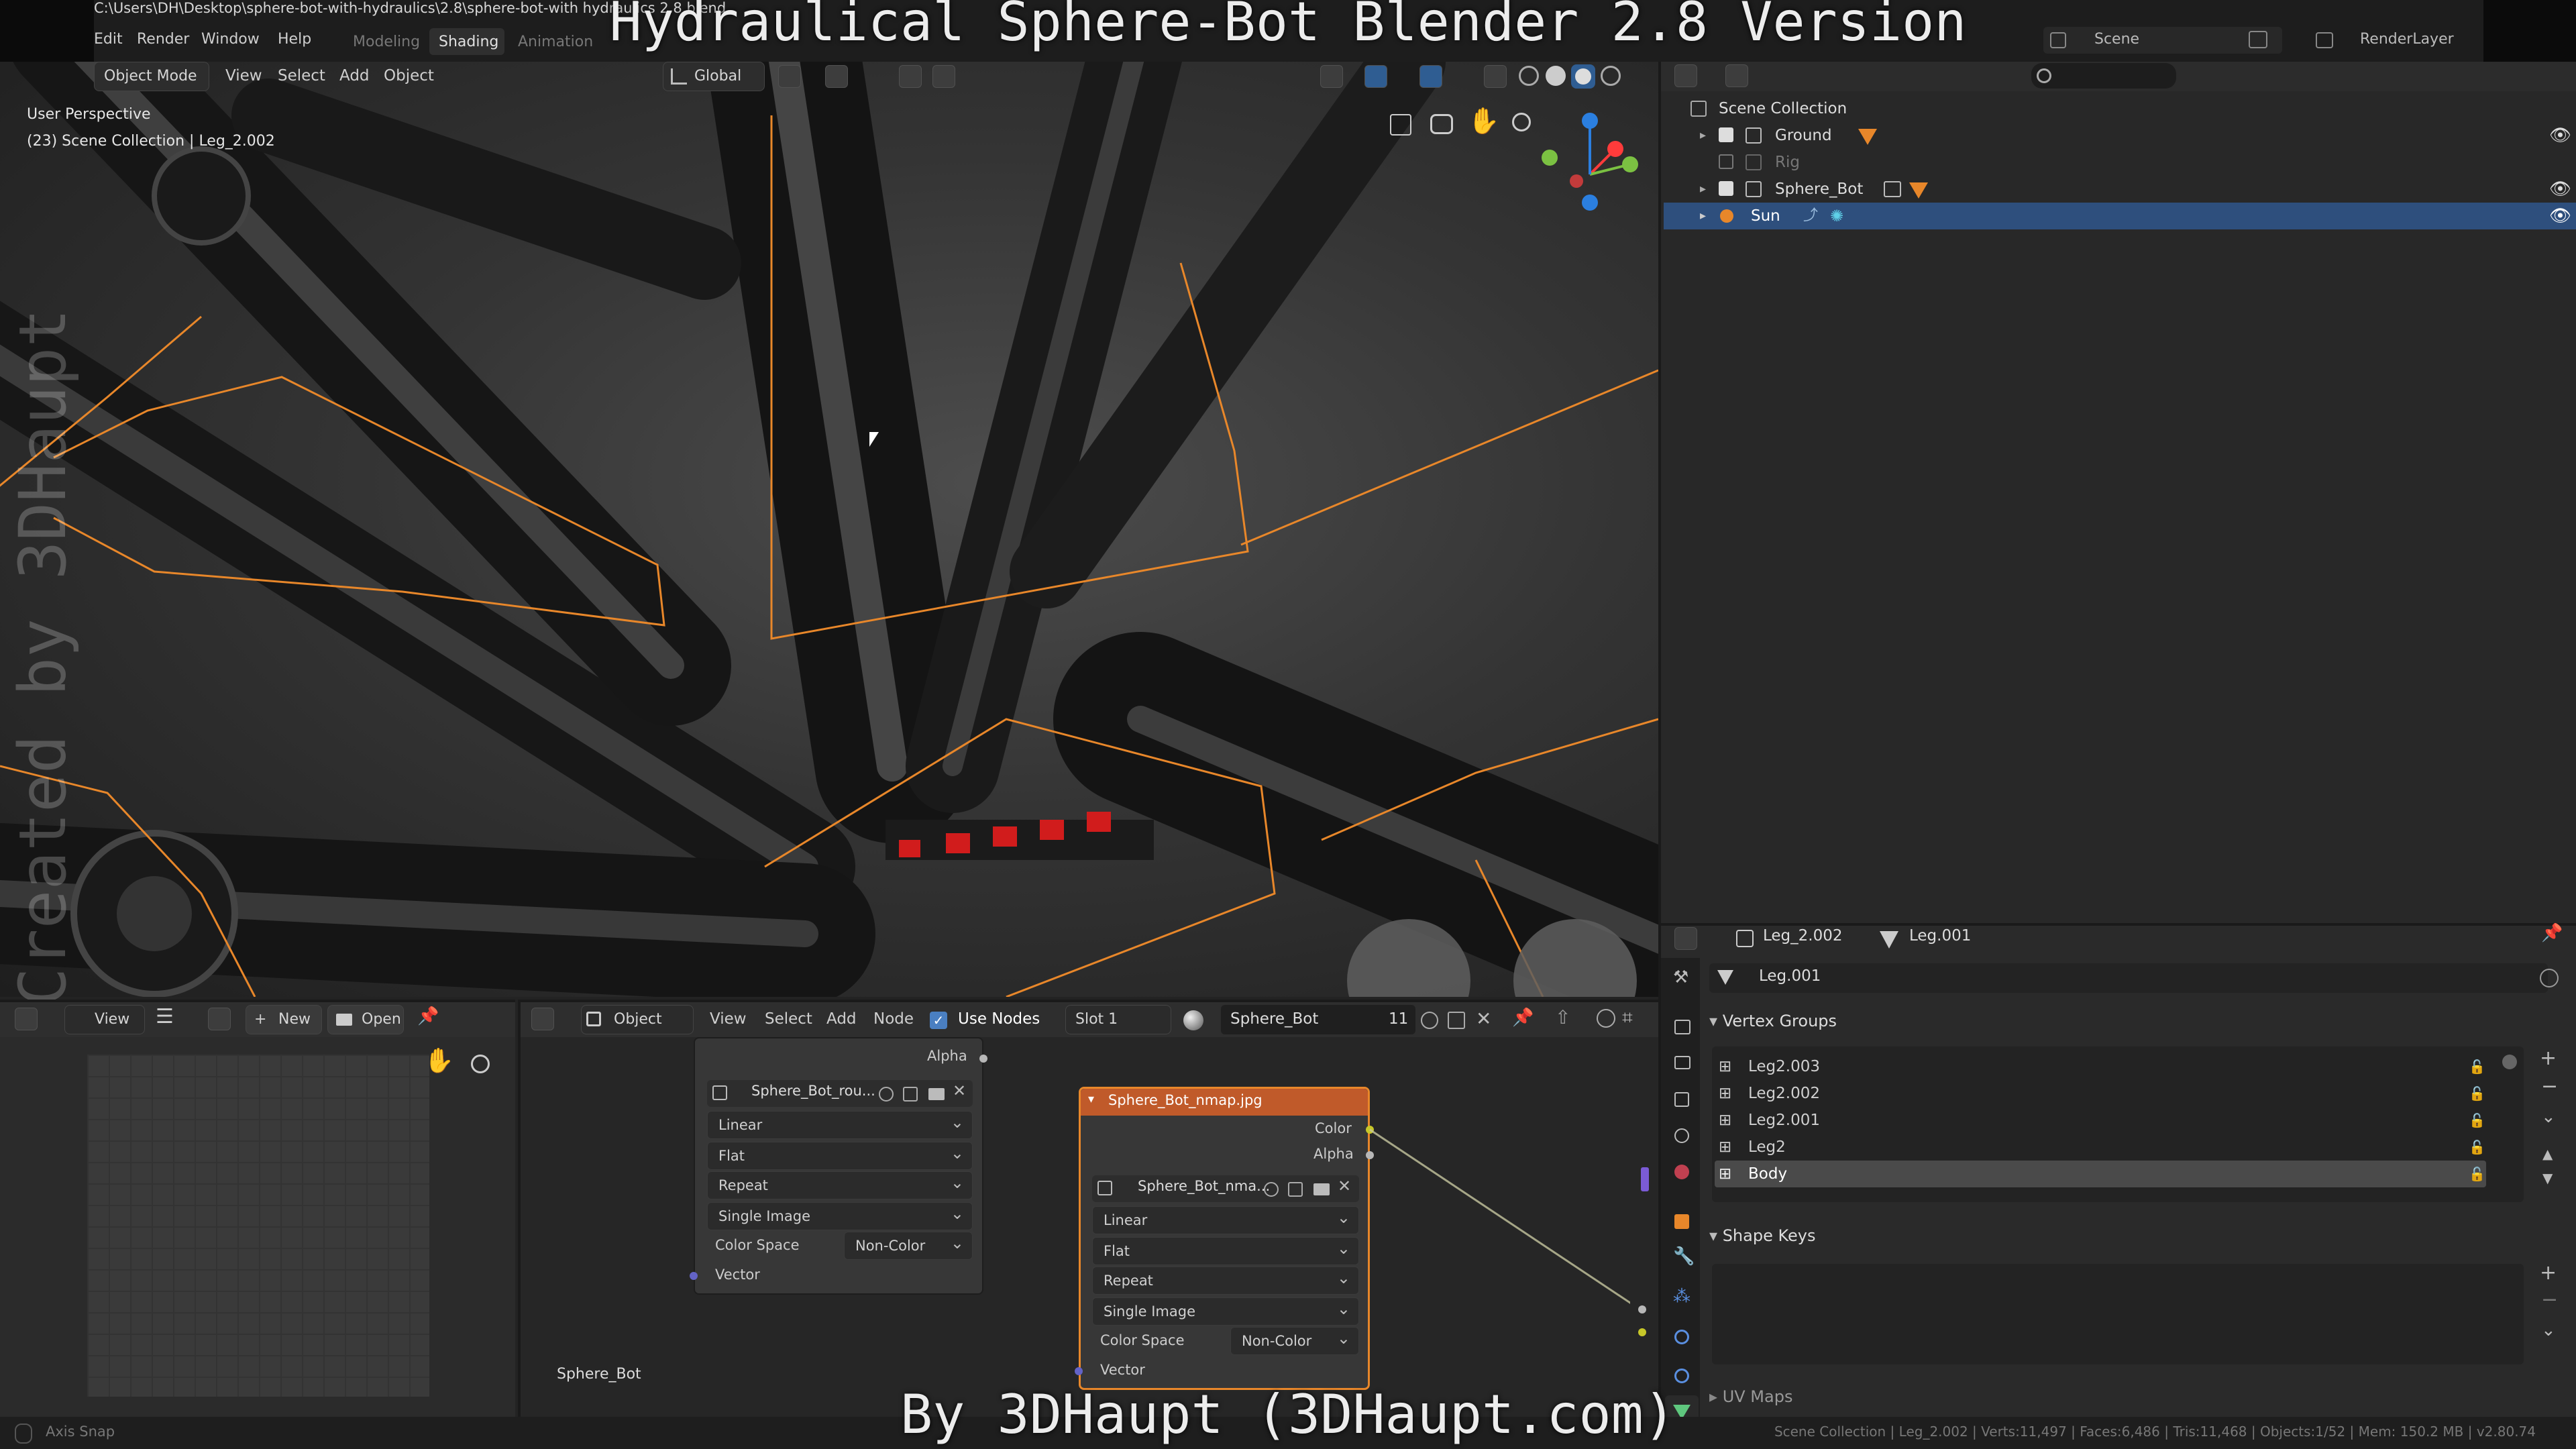 The height and width of the screenshot is (1449, 2576). I want to click on node-menu-add: Add, so click(841, 1019).